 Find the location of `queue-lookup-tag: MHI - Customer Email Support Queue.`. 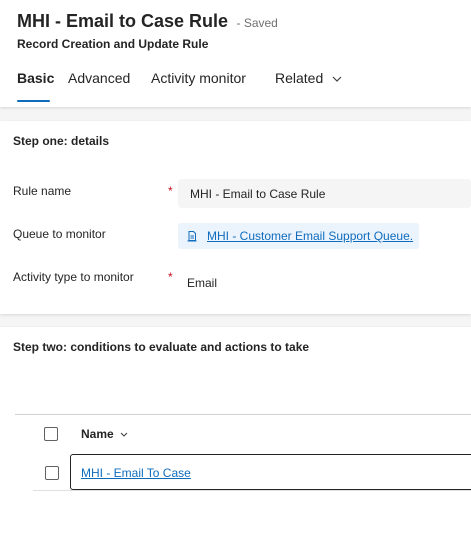

queue-lookup-tag: MHI - Customer Email Support Queue. is located at coordinates (299, 236).